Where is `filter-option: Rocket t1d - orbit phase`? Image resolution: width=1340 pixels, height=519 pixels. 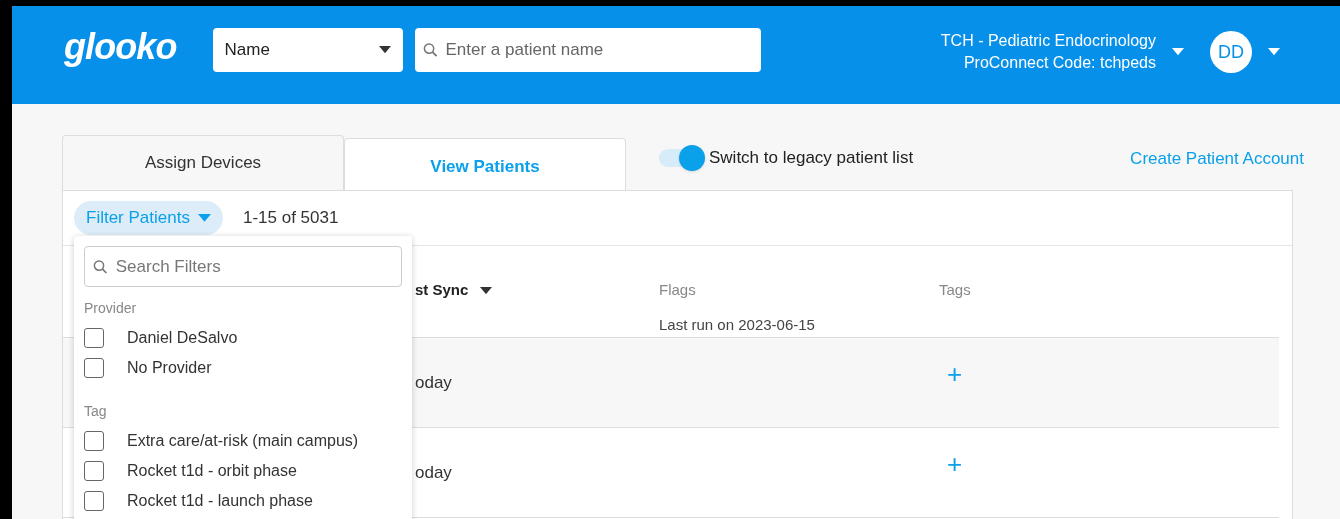 filter-option: Rocket t1d - orbit phase is located at coordinates (212, 471).